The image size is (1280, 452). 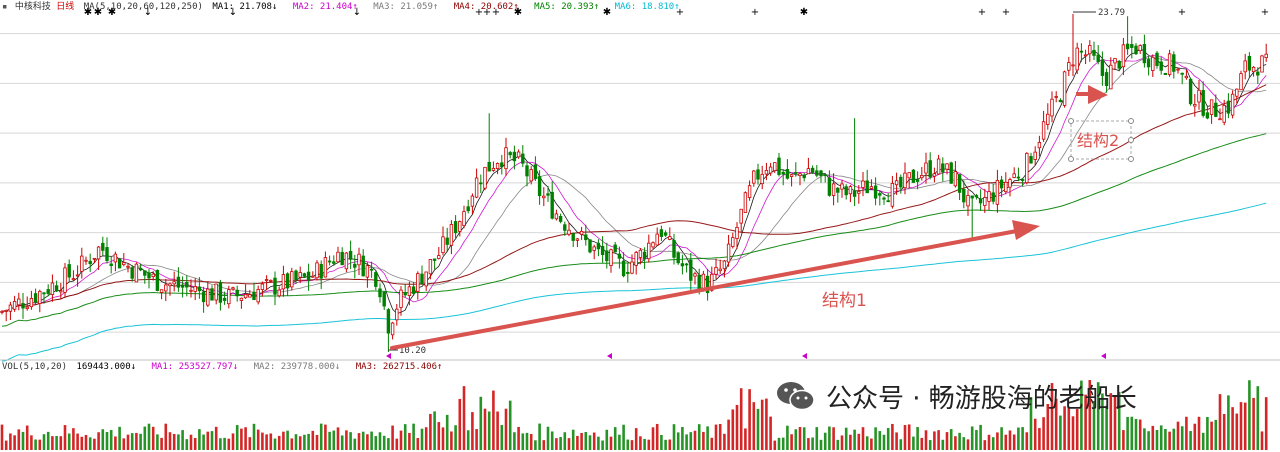 I want to click on volume-ma1: MA1: 253527.797↓, so click(x=194, y=367).